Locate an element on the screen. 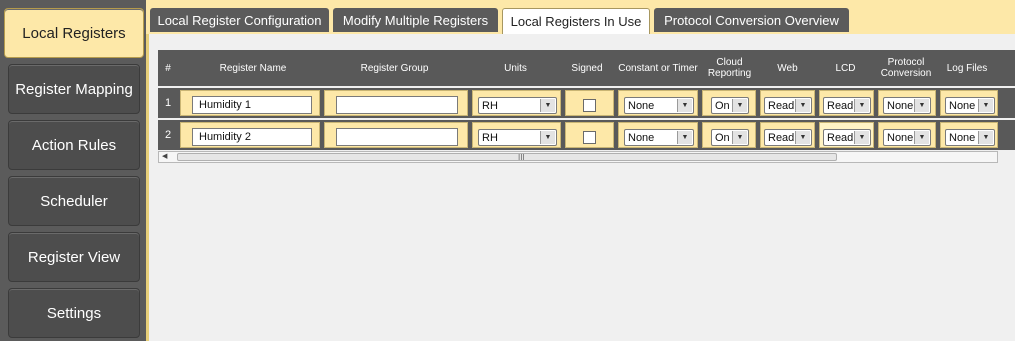  arrow-left-icon: ◀ is located at coordinates (164, 157).